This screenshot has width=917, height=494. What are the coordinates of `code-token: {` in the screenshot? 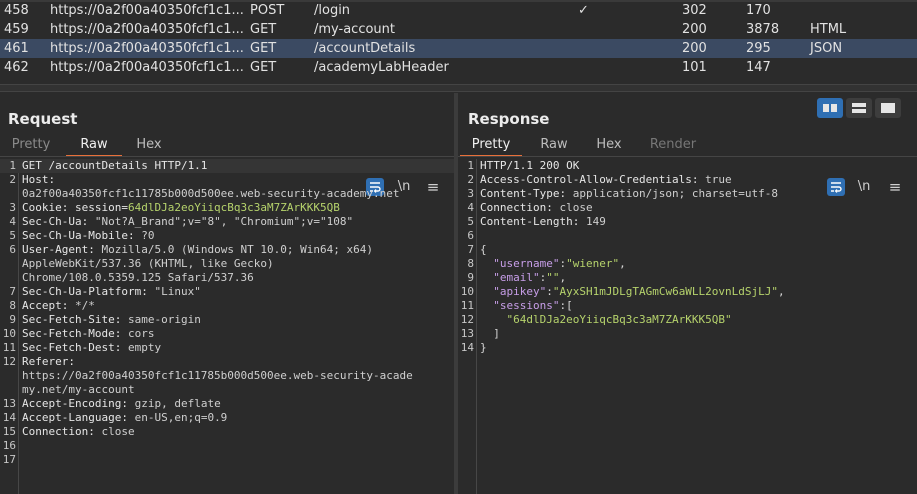 It's located at (483, 249).